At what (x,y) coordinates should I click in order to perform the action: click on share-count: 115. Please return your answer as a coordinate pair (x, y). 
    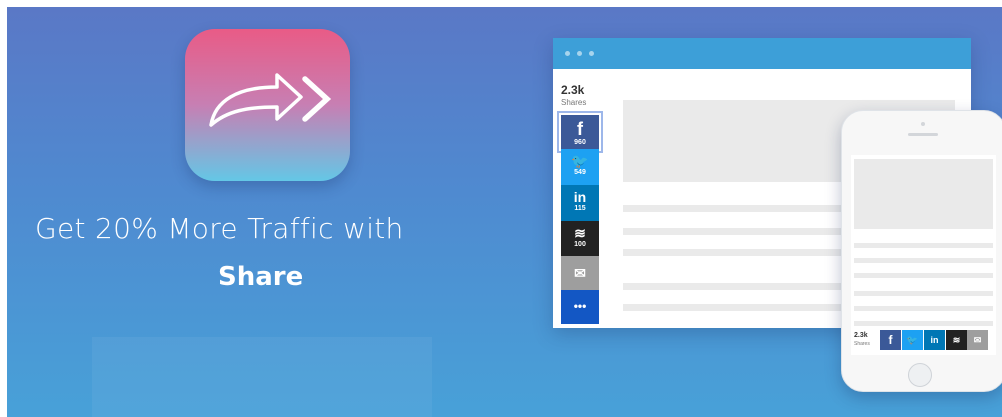
    Looking at the image, I should click on (580, 208).